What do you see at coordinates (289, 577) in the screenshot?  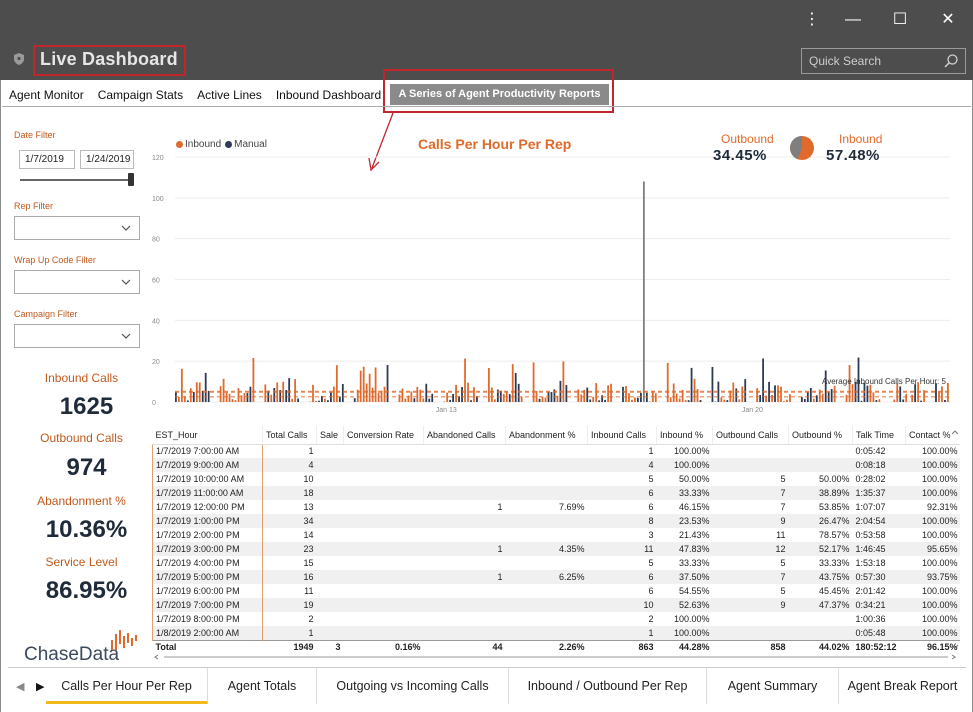 I see `table-cell: 16` at bounding box center [289, 577].